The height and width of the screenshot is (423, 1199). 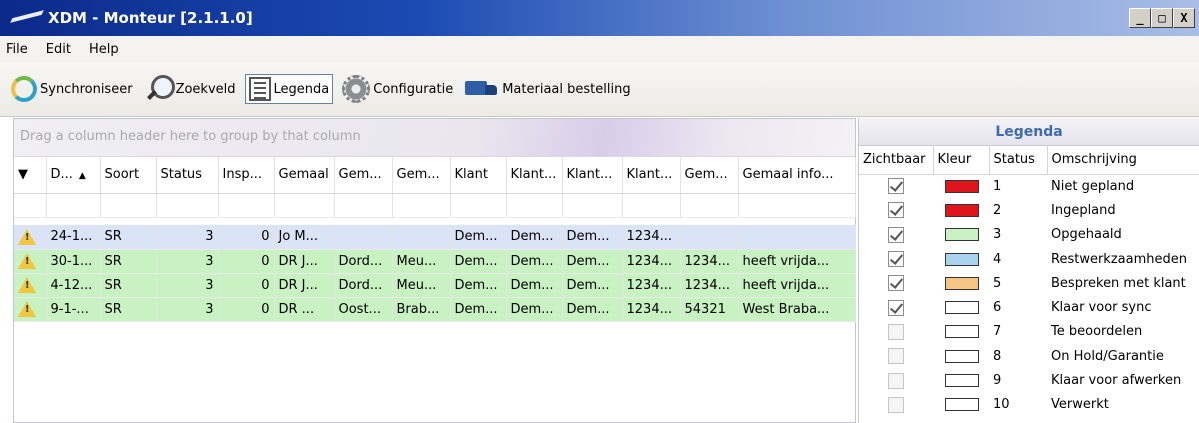 What do you see at coordinates (72, 89) in the screenshot?
I see `synchronize-button: Synchroniseer` at bounding box center [72, 89].